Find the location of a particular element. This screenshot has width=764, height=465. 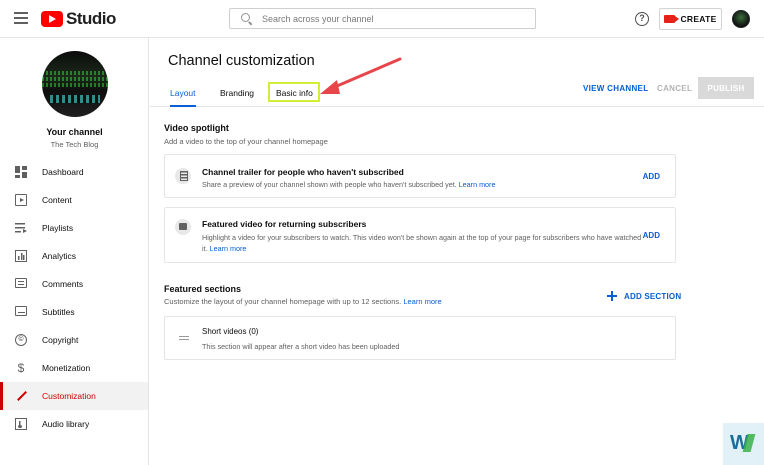

sidebar-item-label: Subtitles is located at coordinates (58, 312).